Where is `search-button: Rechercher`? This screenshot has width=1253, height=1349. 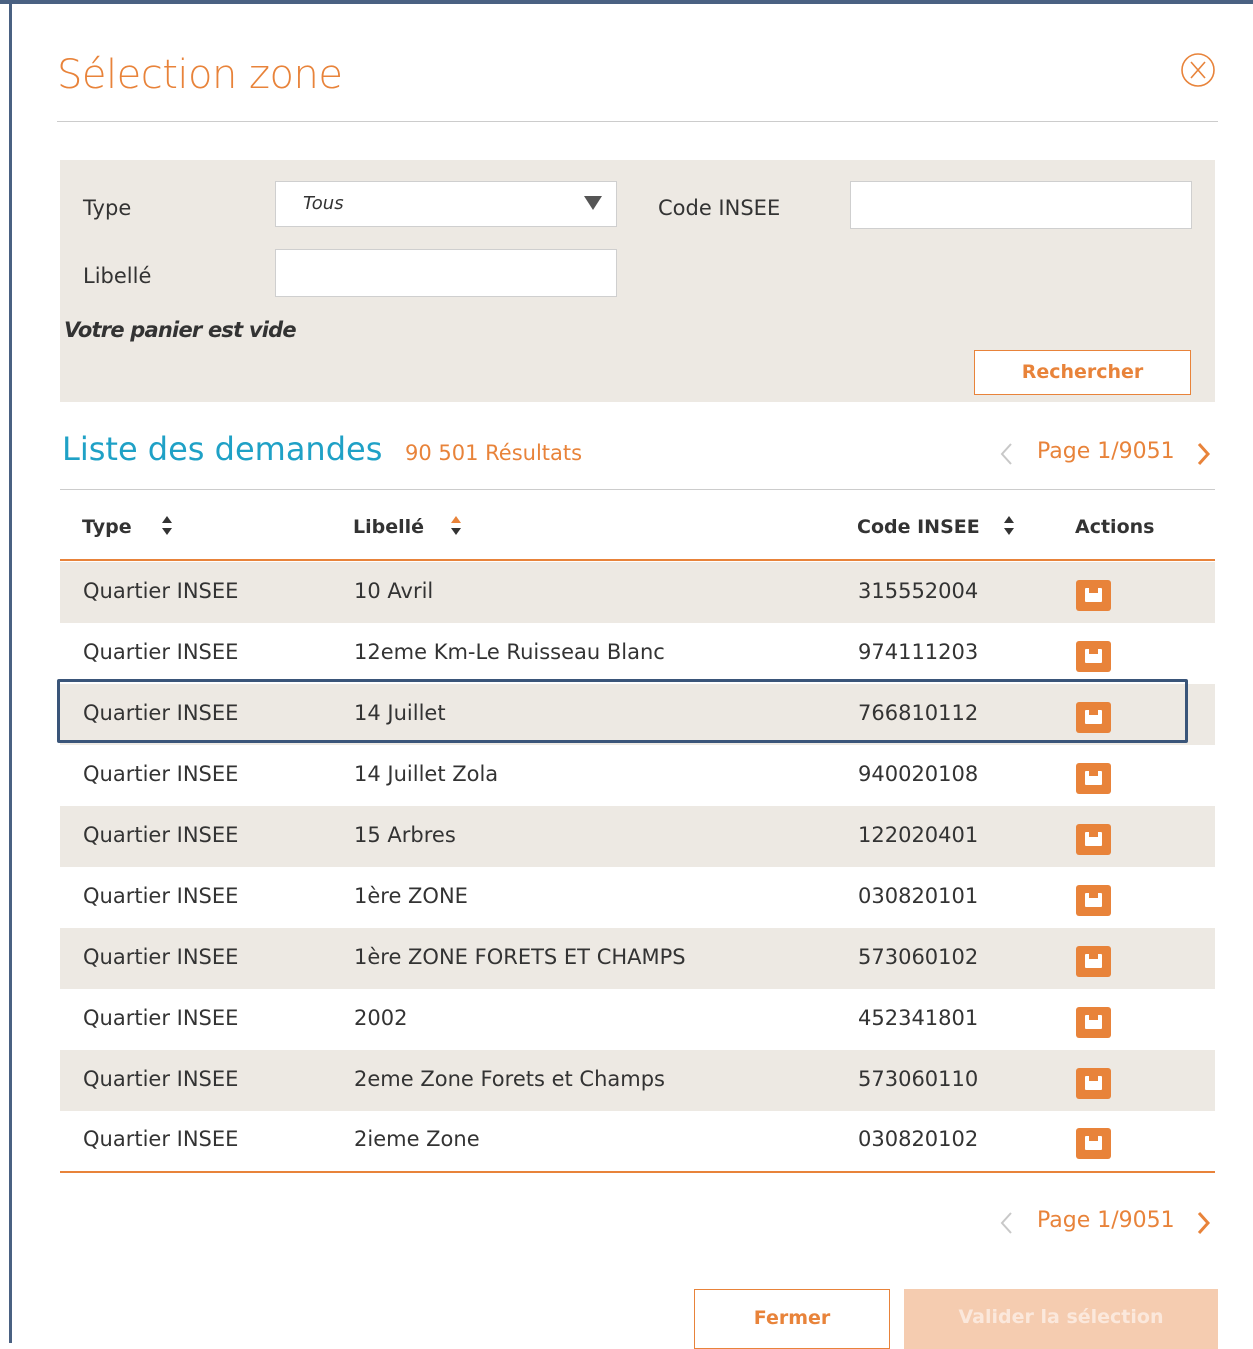 search-button: Rechercher is located at coordinates (1082, 372).